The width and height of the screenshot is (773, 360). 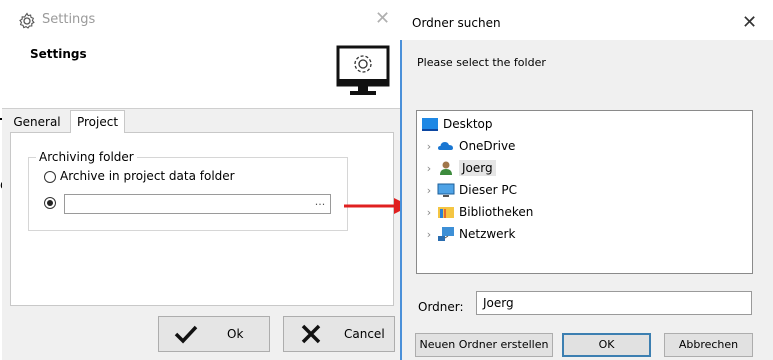 What do you see at coordinates (186, 334) in the screenshot?
I see `checkmark-icon` at bounding box center [186, 334].